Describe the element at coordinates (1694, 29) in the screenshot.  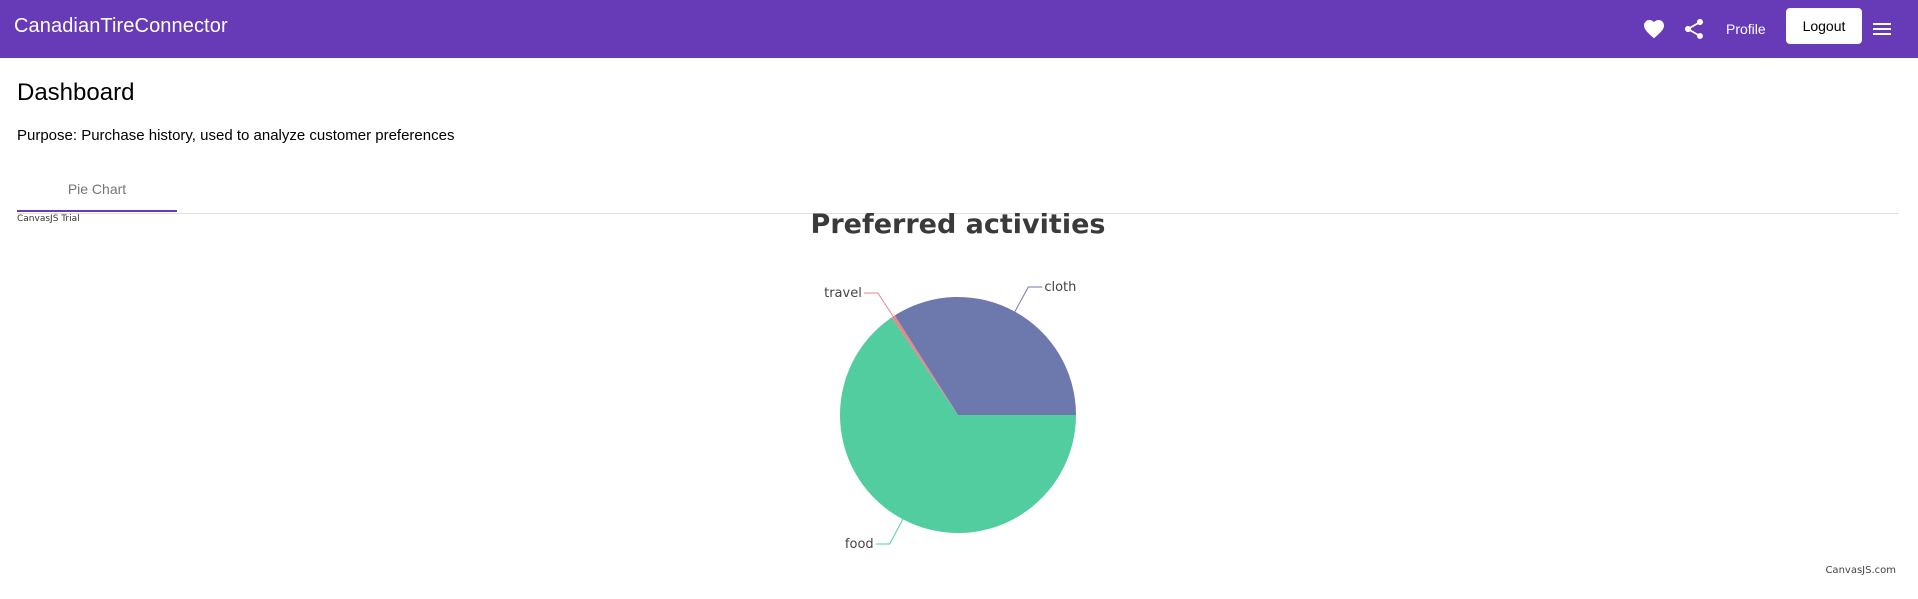
I see `share-icon` at that location.